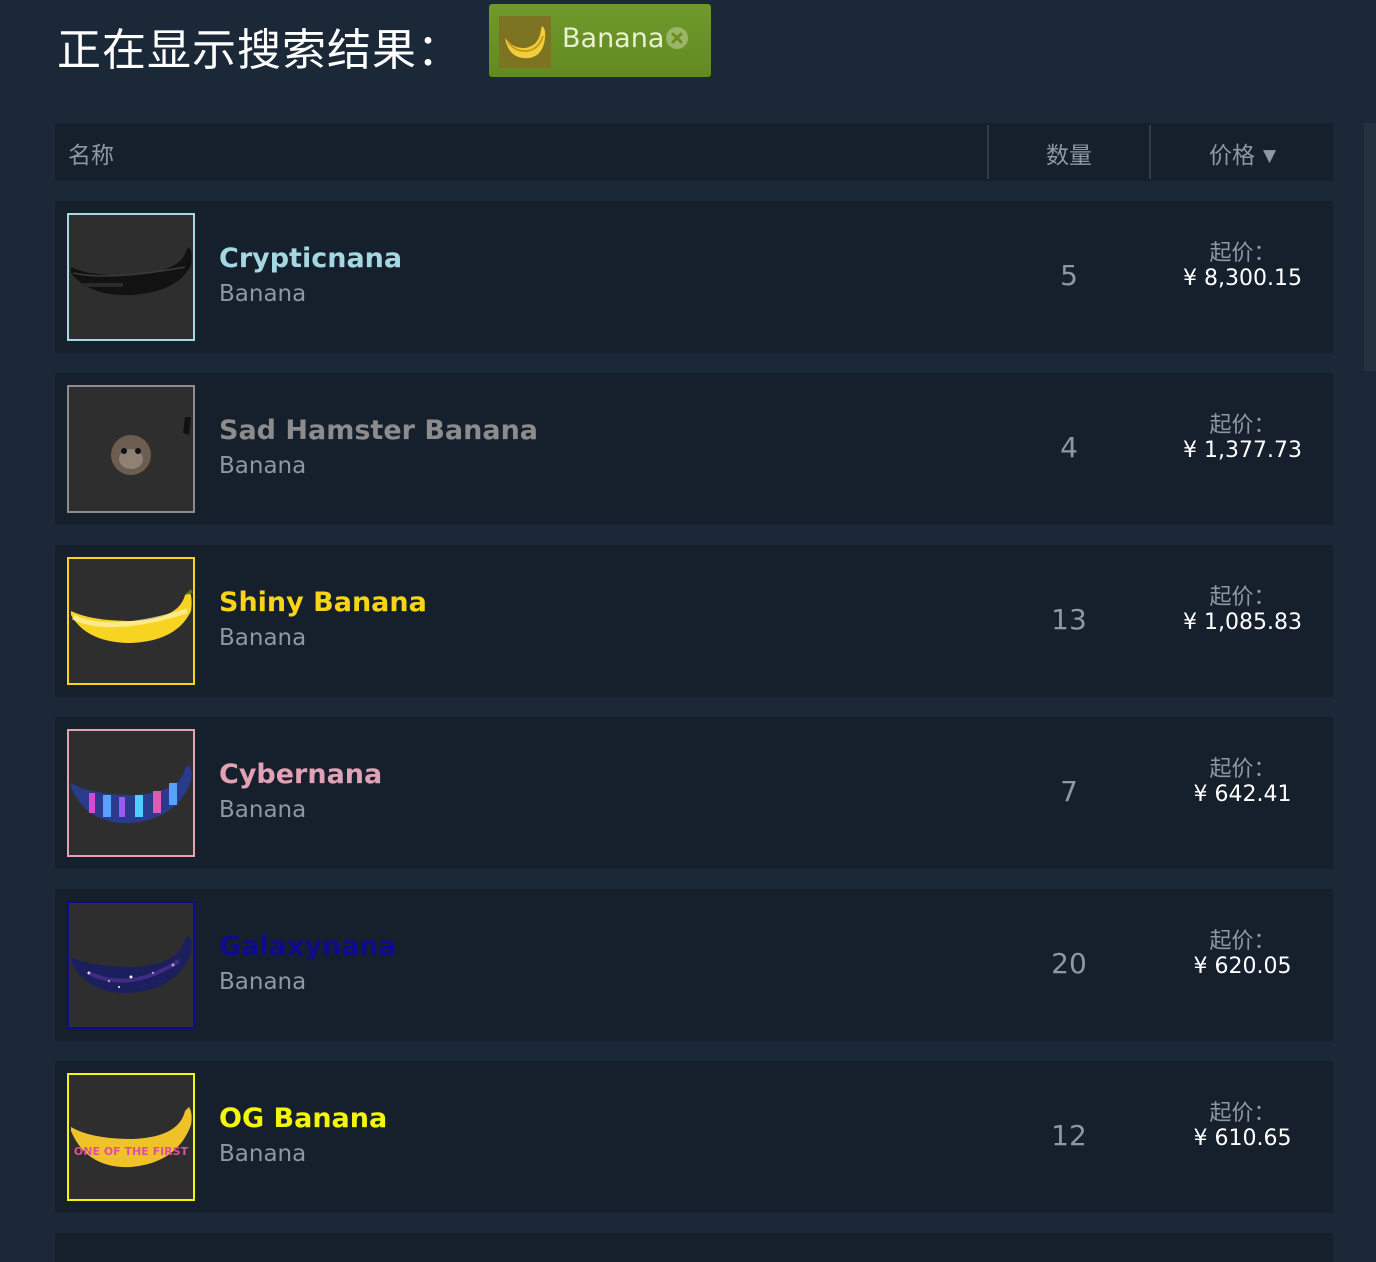  What do you see at coordinates (1242, 1138) in the screenshot?
I see `price-value: ¥ 610.65` at bounding box center [1242, 1138].